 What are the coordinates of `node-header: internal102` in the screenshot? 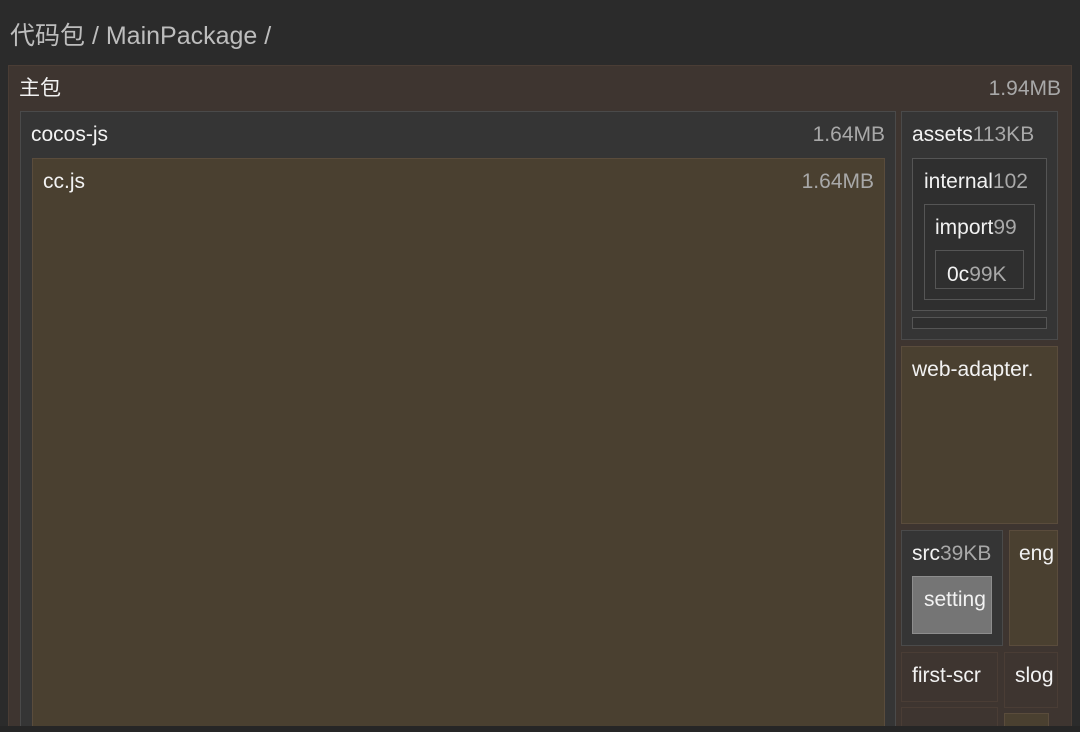 It's located at (979, 182).